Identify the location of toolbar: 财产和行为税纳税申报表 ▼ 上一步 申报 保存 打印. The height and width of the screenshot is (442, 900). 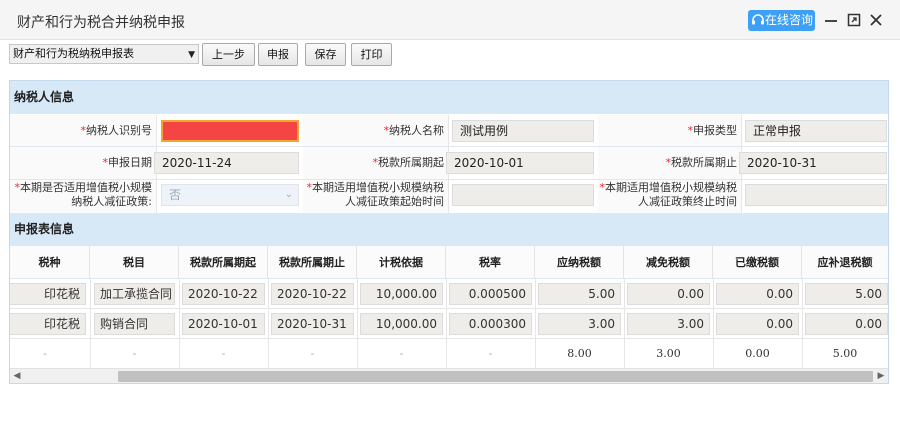
(450, 55).